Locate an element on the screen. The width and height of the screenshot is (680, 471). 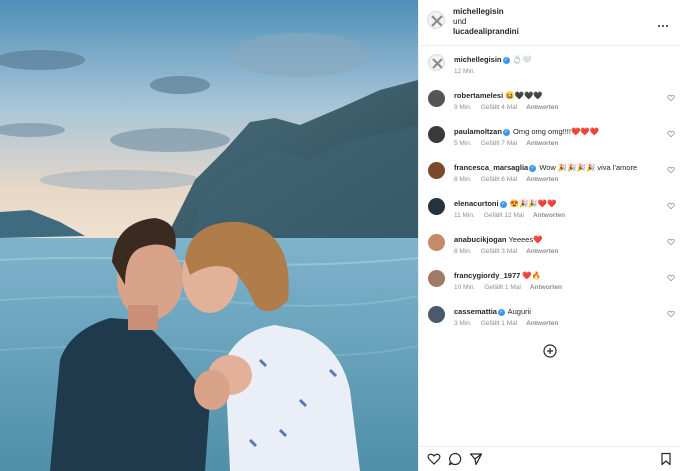
caption-username: michellegisin is located at coordinates (478, 59).